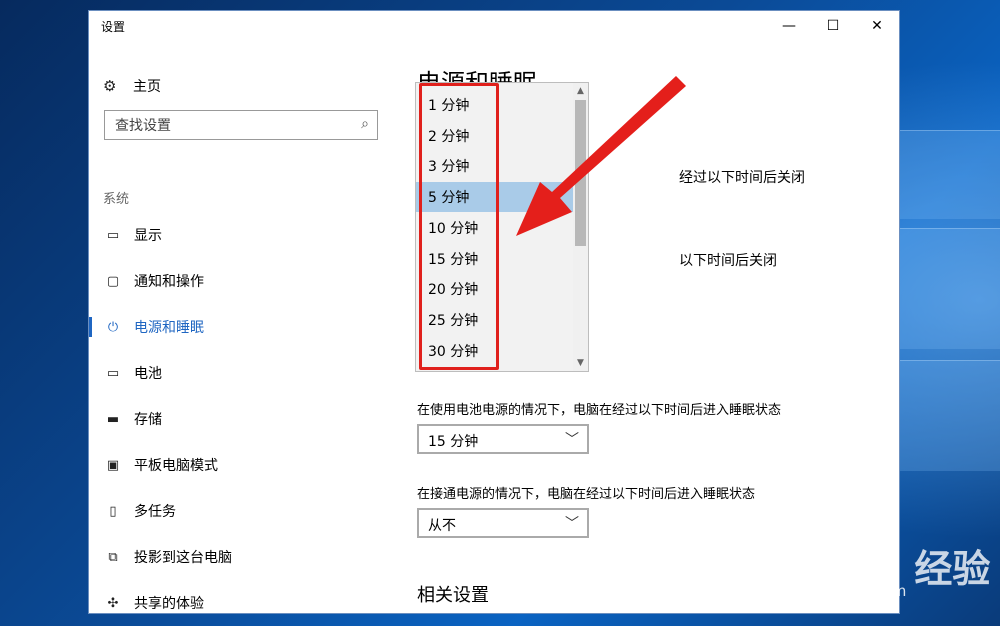 The image size is (1000, 626). What do you see at coordinates (155, 512) in the screenshot?
I see `sidebar-item-label: 多任务` at bounding box center [155, 512].